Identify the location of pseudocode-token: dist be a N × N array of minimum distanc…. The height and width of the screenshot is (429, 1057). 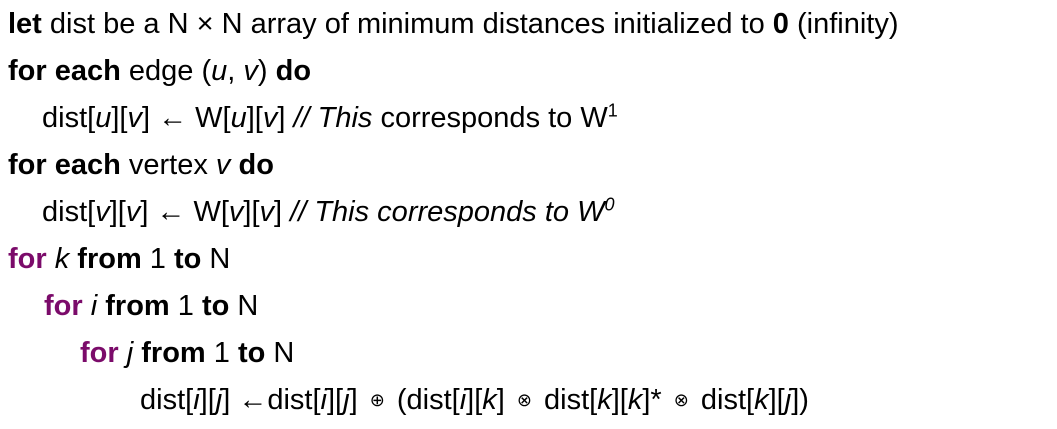
(407, 24).